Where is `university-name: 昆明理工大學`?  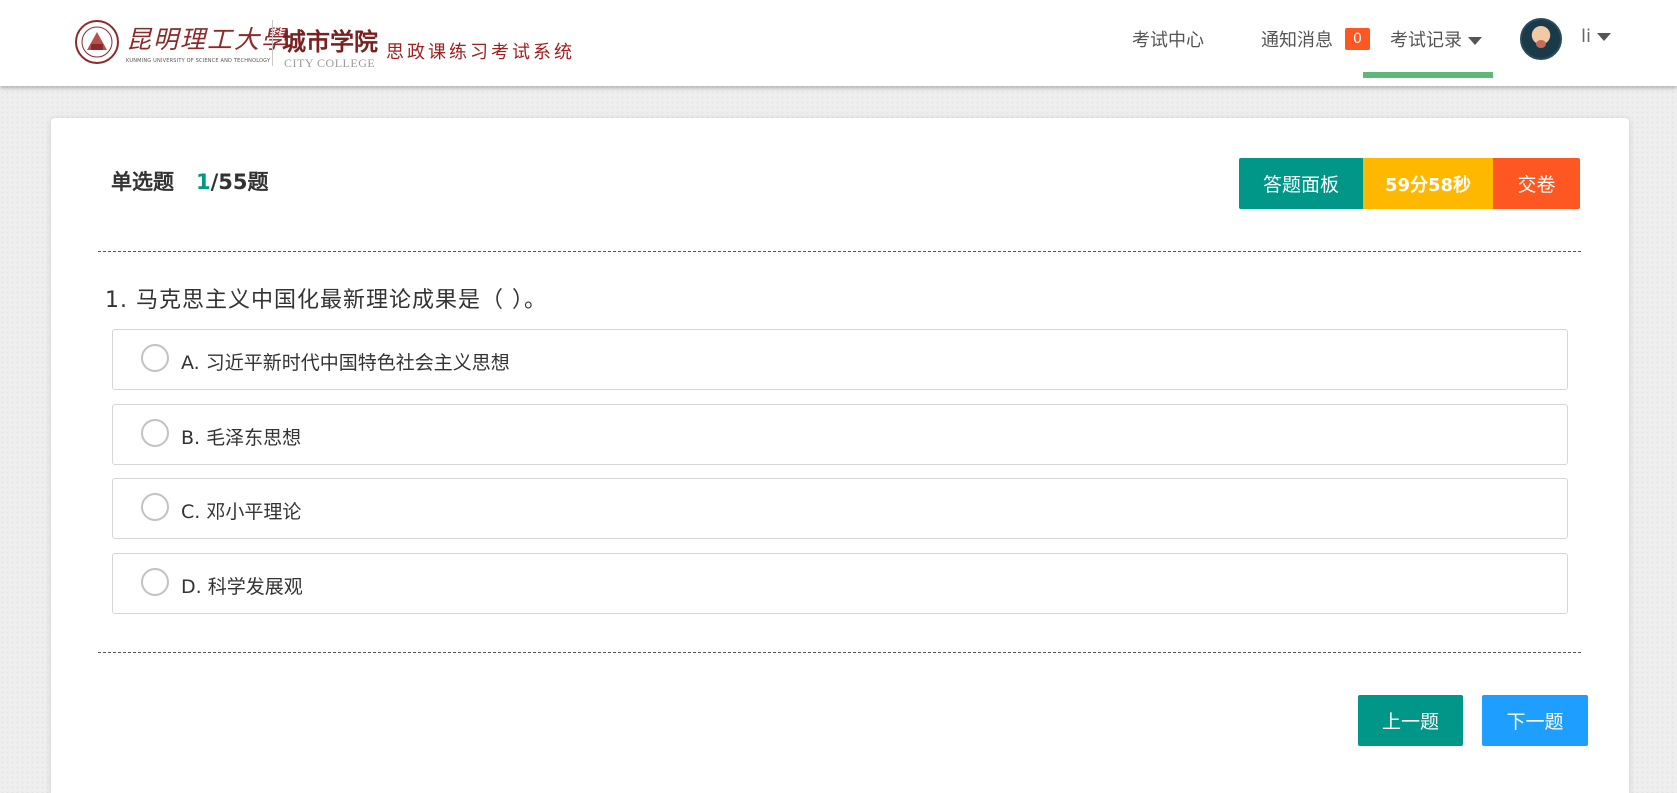
university-name: 昆明理工大學 is located at coordinates (207, 39).